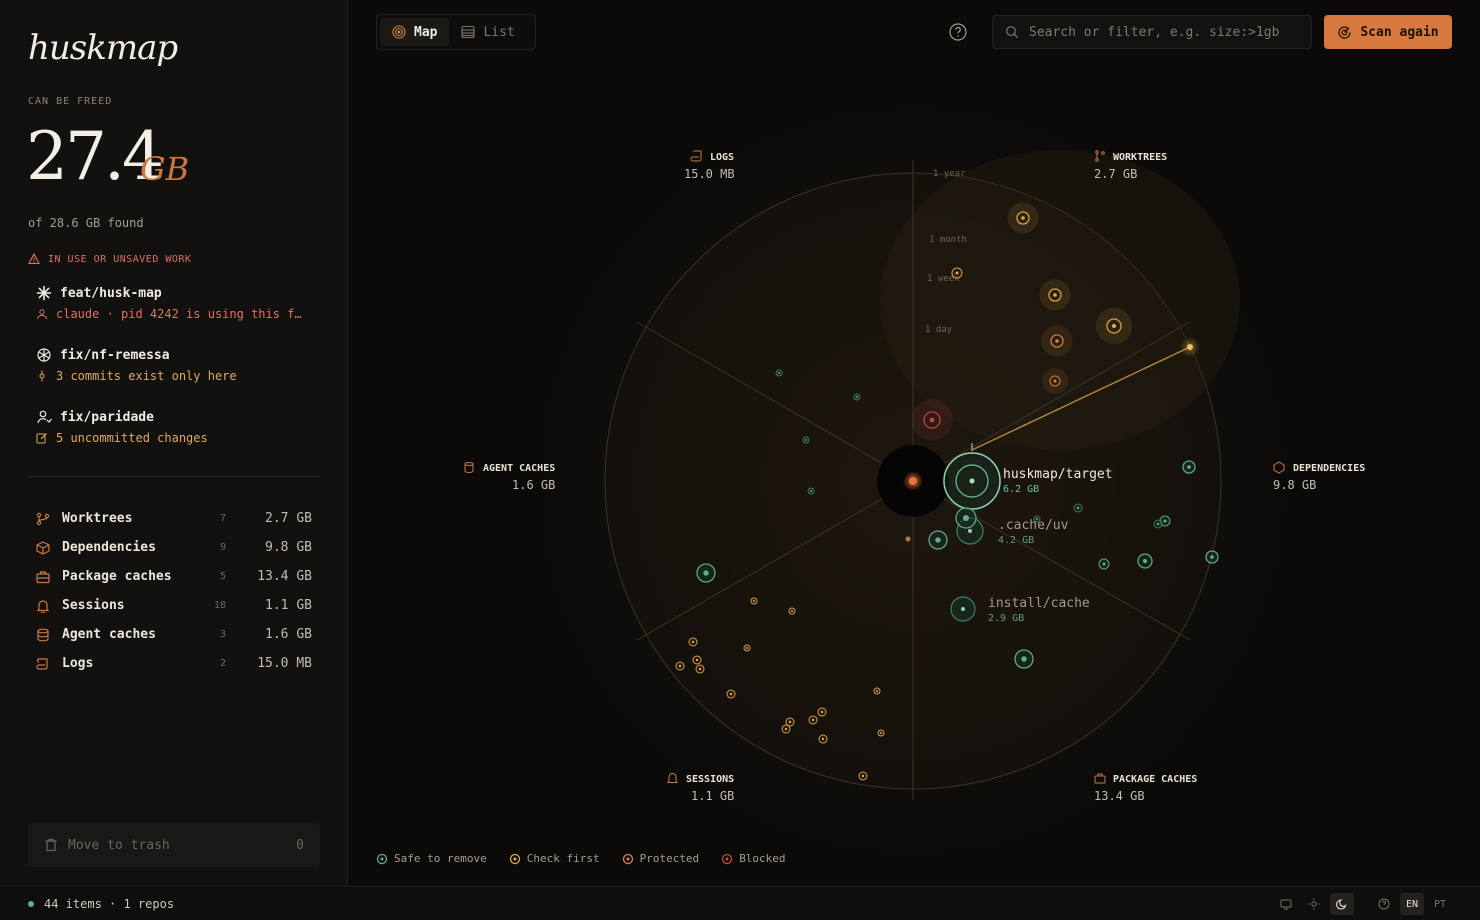 The height and width of the screenshot is (920, 1480). What do you see at coordinates (958, 32) in the screenshot?
I see `help-icon` at bounding box center [958, 32].